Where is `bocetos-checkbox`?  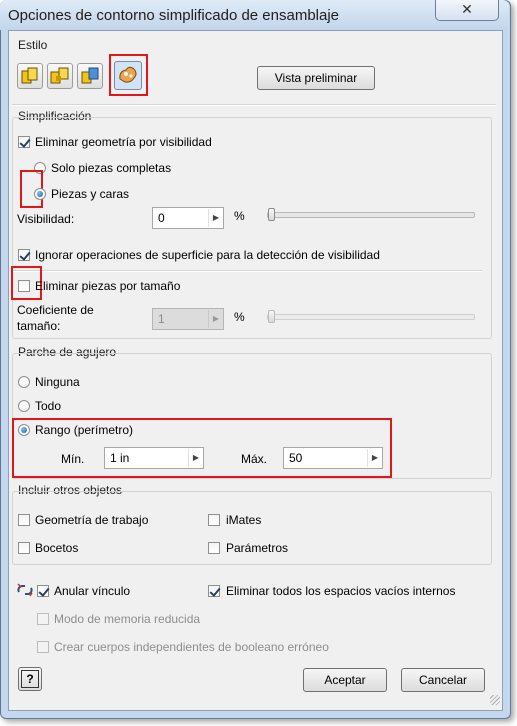
bocetos-checkbox is located at coordinates (24, 548).